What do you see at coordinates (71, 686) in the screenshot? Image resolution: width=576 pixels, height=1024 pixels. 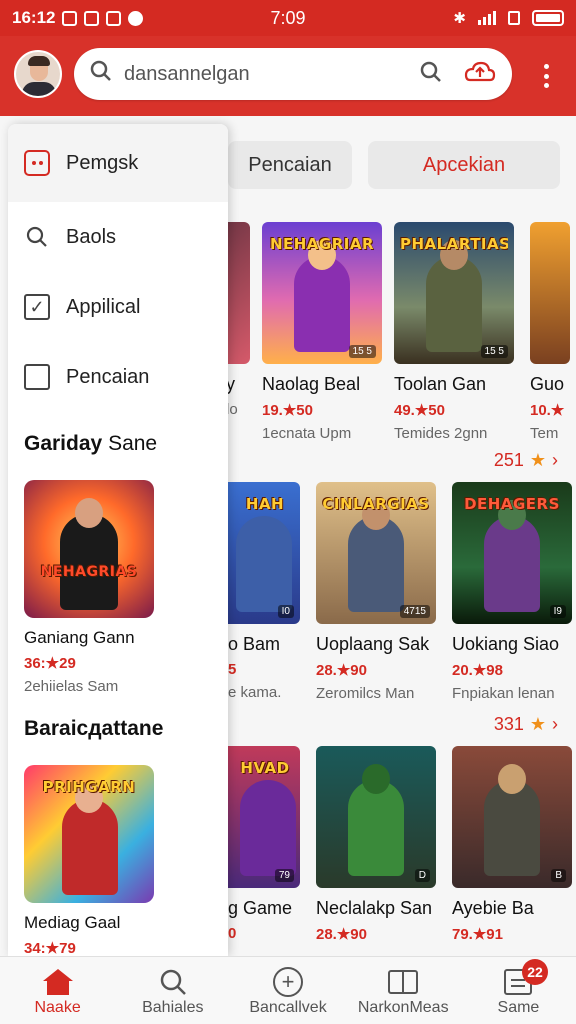 I see `game-subtitle: 2ehiielas Sam` at bounding box center [71, 686].